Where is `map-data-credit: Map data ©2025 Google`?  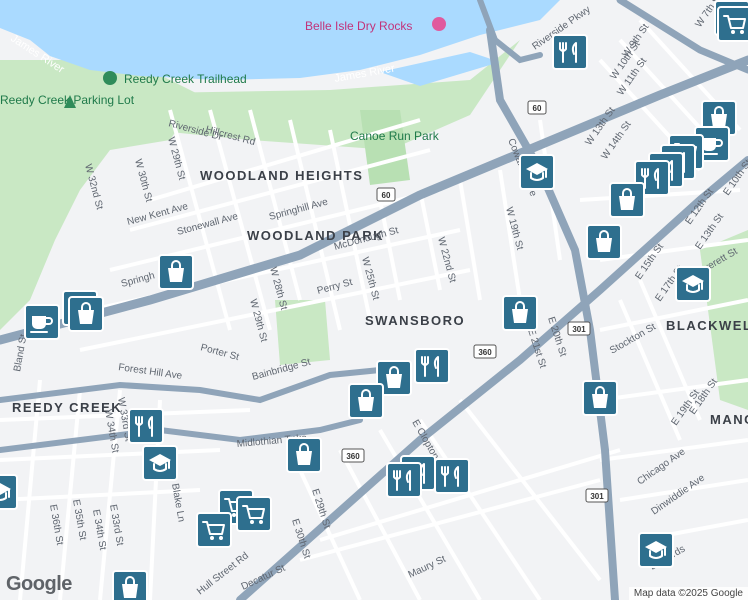
map-data-credit: Map data ©2025 Google is located at coordinates (688, 593).